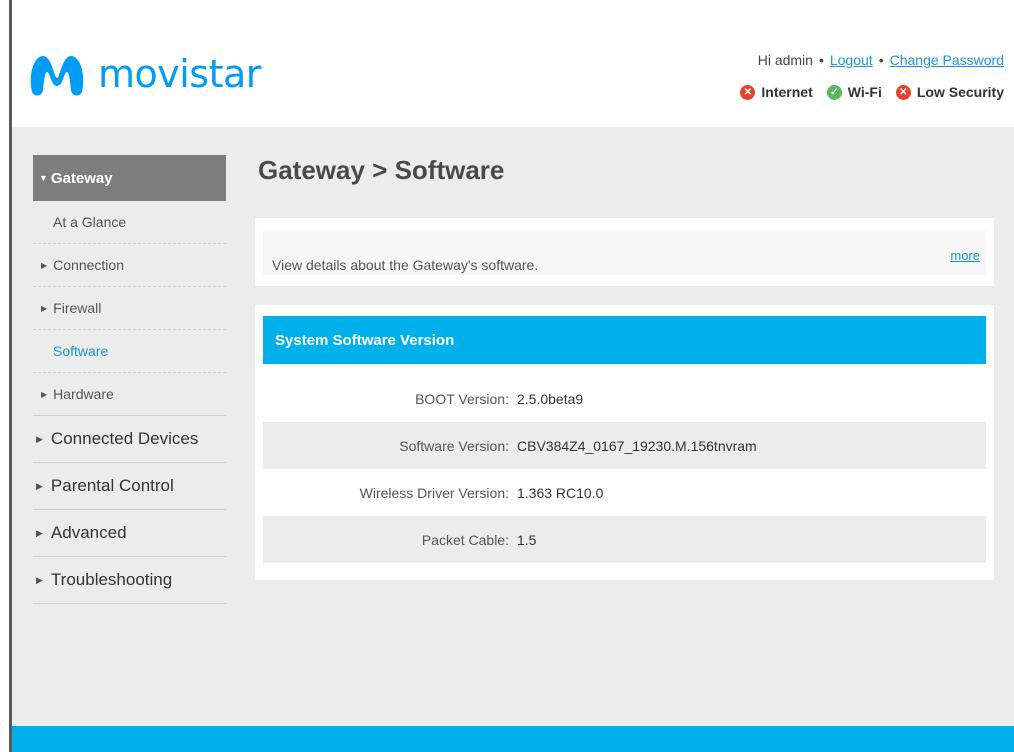 Image resolution: width=1014 pixels, height=752 pixels. What do you see at coordinates (112, 485) in the screenshot?
I see `sidebar-item-label: Parental Control` at bounding box center [112, 485].